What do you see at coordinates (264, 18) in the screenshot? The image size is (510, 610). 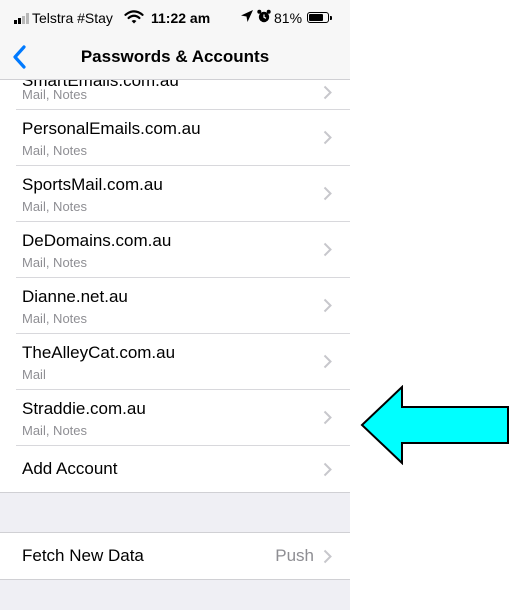 I see `alarm-icon` at bounding box center [264, 18].